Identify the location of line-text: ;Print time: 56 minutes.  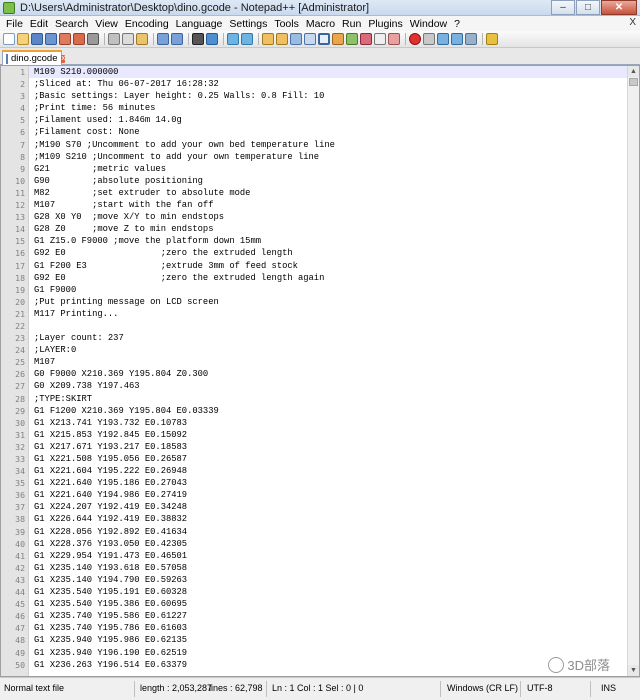
(94, 108).